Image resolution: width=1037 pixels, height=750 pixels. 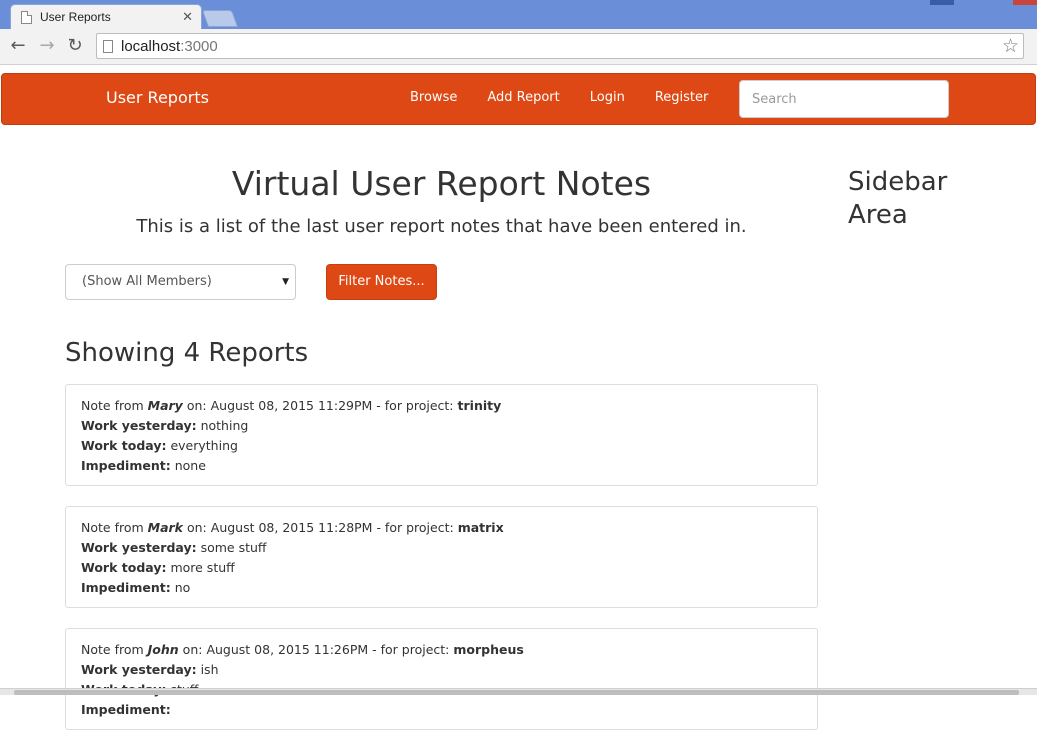 I want to click on sidebar-title: Sidebar Area, so click(x=898, y=198).